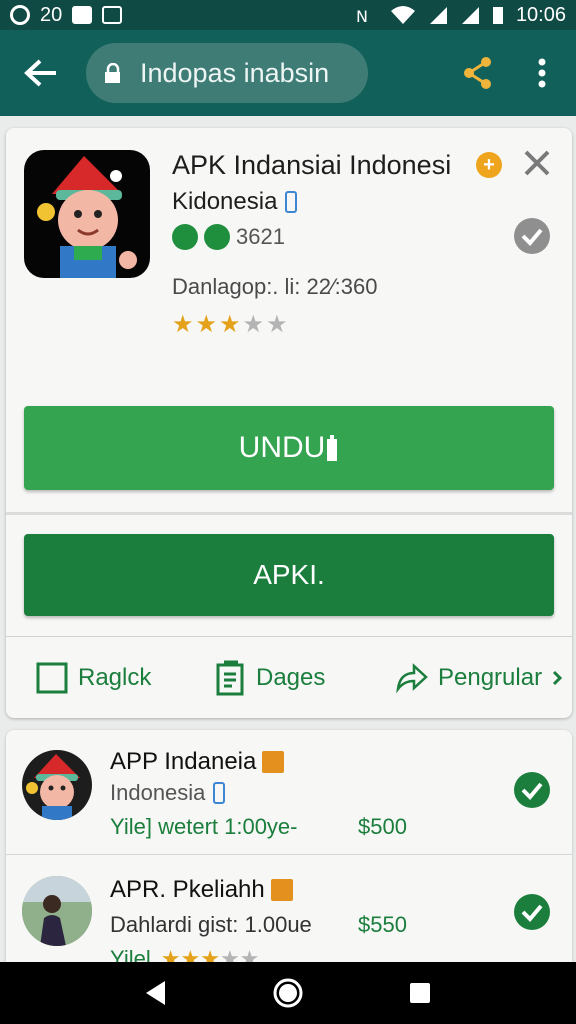 This screenshot has height=1024, width=576. I want to click on publisher: Kidonesia, so click(235, 202).